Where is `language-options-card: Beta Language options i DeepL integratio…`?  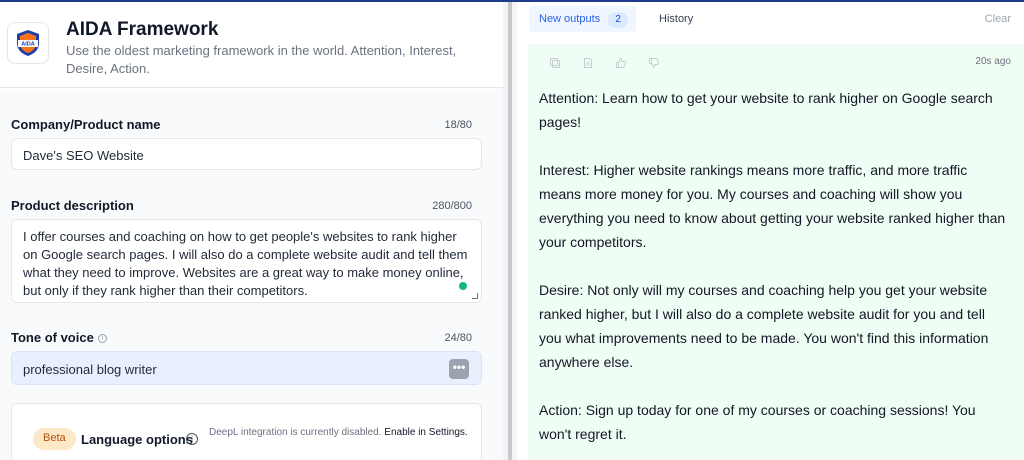
language-options-card: Beta Language options i DeepL integratio… is located at coordinates (246, 431).